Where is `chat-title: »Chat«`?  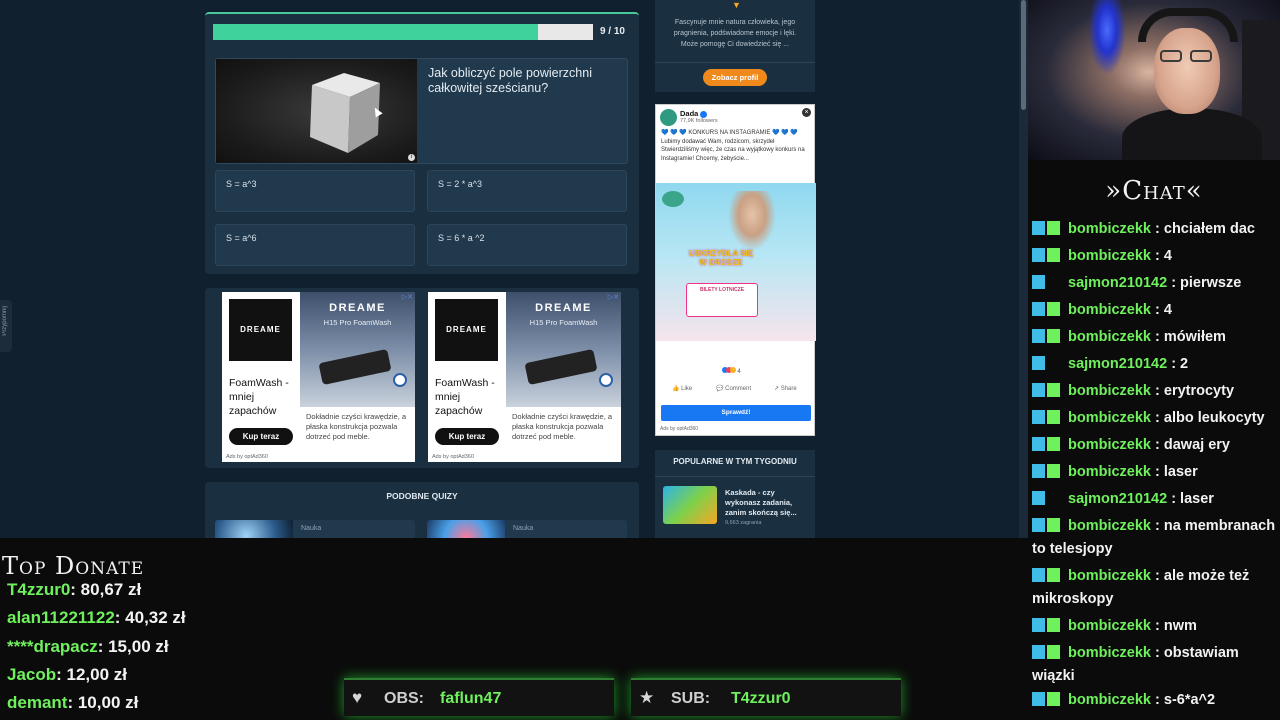
chat-title: »Chat« is located at coordinates (1154, 191).